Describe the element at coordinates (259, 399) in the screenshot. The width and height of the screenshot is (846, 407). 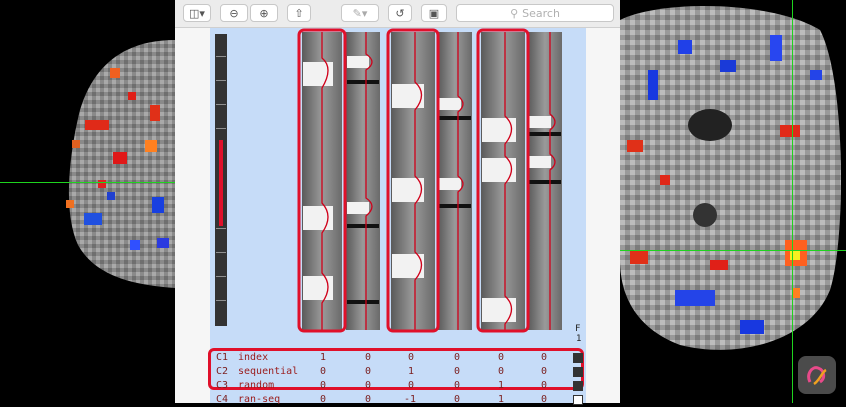
I see `contrast-name: ran-seq` at that location.